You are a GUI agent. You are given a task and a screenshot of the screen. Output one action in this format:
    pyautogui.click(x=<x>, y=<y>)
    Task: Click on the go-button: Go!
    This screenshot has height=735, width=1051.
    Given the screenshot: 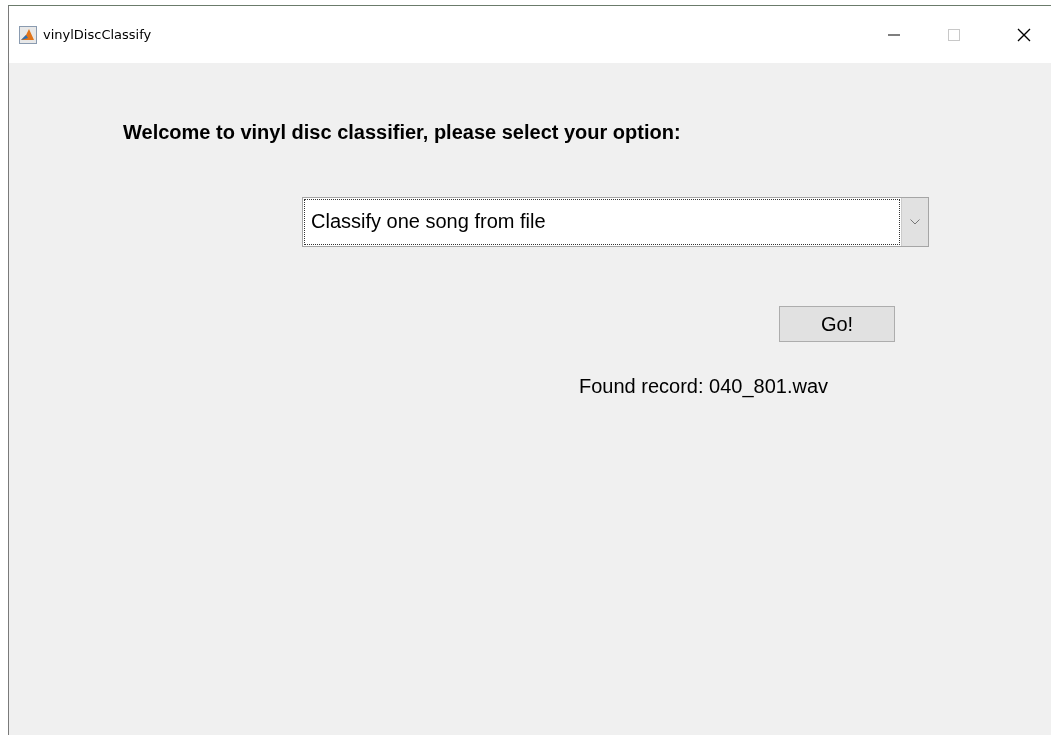 What is the action you would take?
    pyautogui.click(x=837, y=324)
    